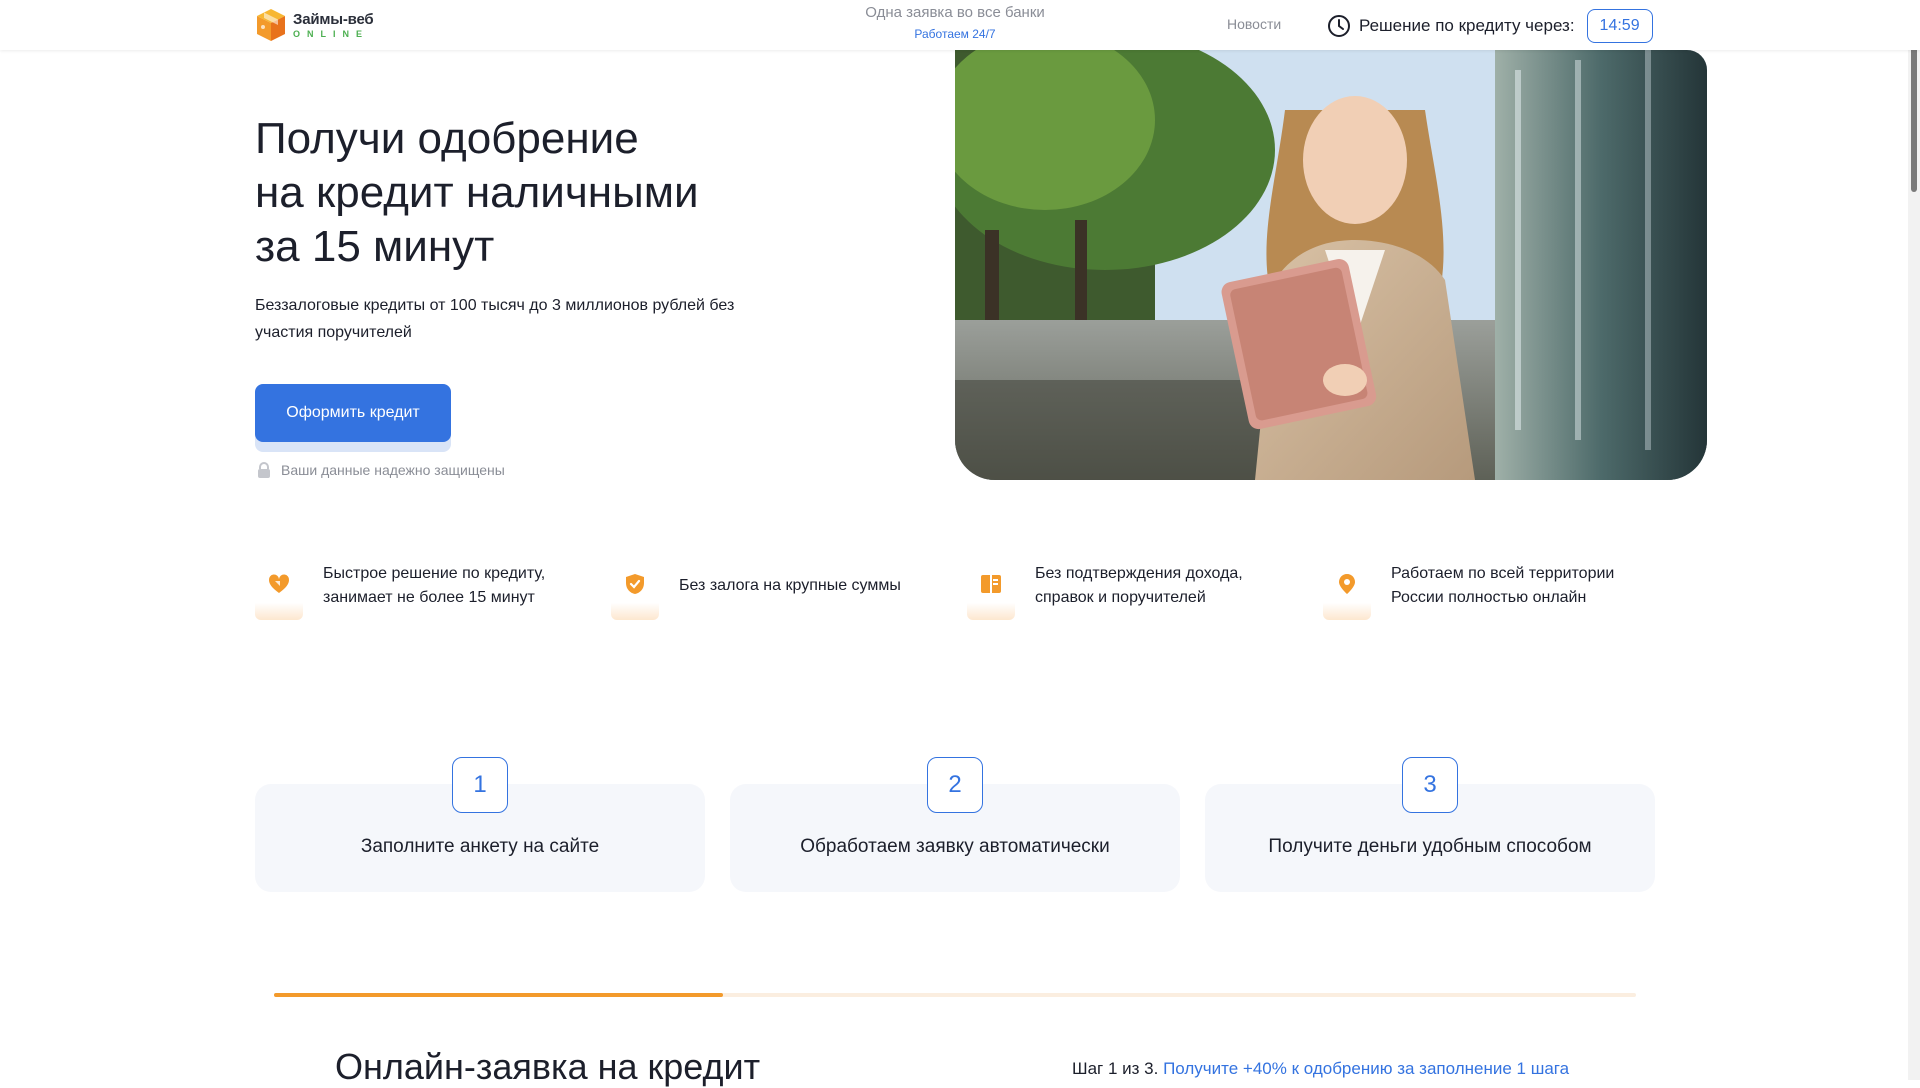 Image resolution: width=1920 pixels, height=1088 pixels. Describe the element at coordinates (991, 584) in the screenshot. I see `document-icon` at that location.